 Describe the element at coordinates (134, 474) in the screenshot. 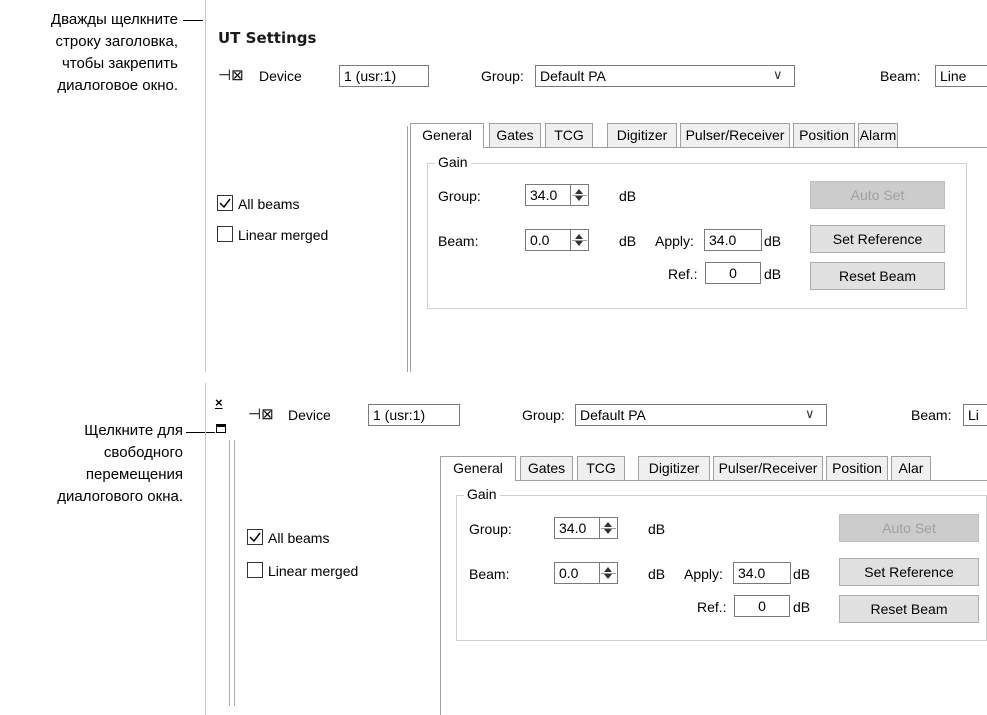

I see `callout-line: перемещения` at that location.